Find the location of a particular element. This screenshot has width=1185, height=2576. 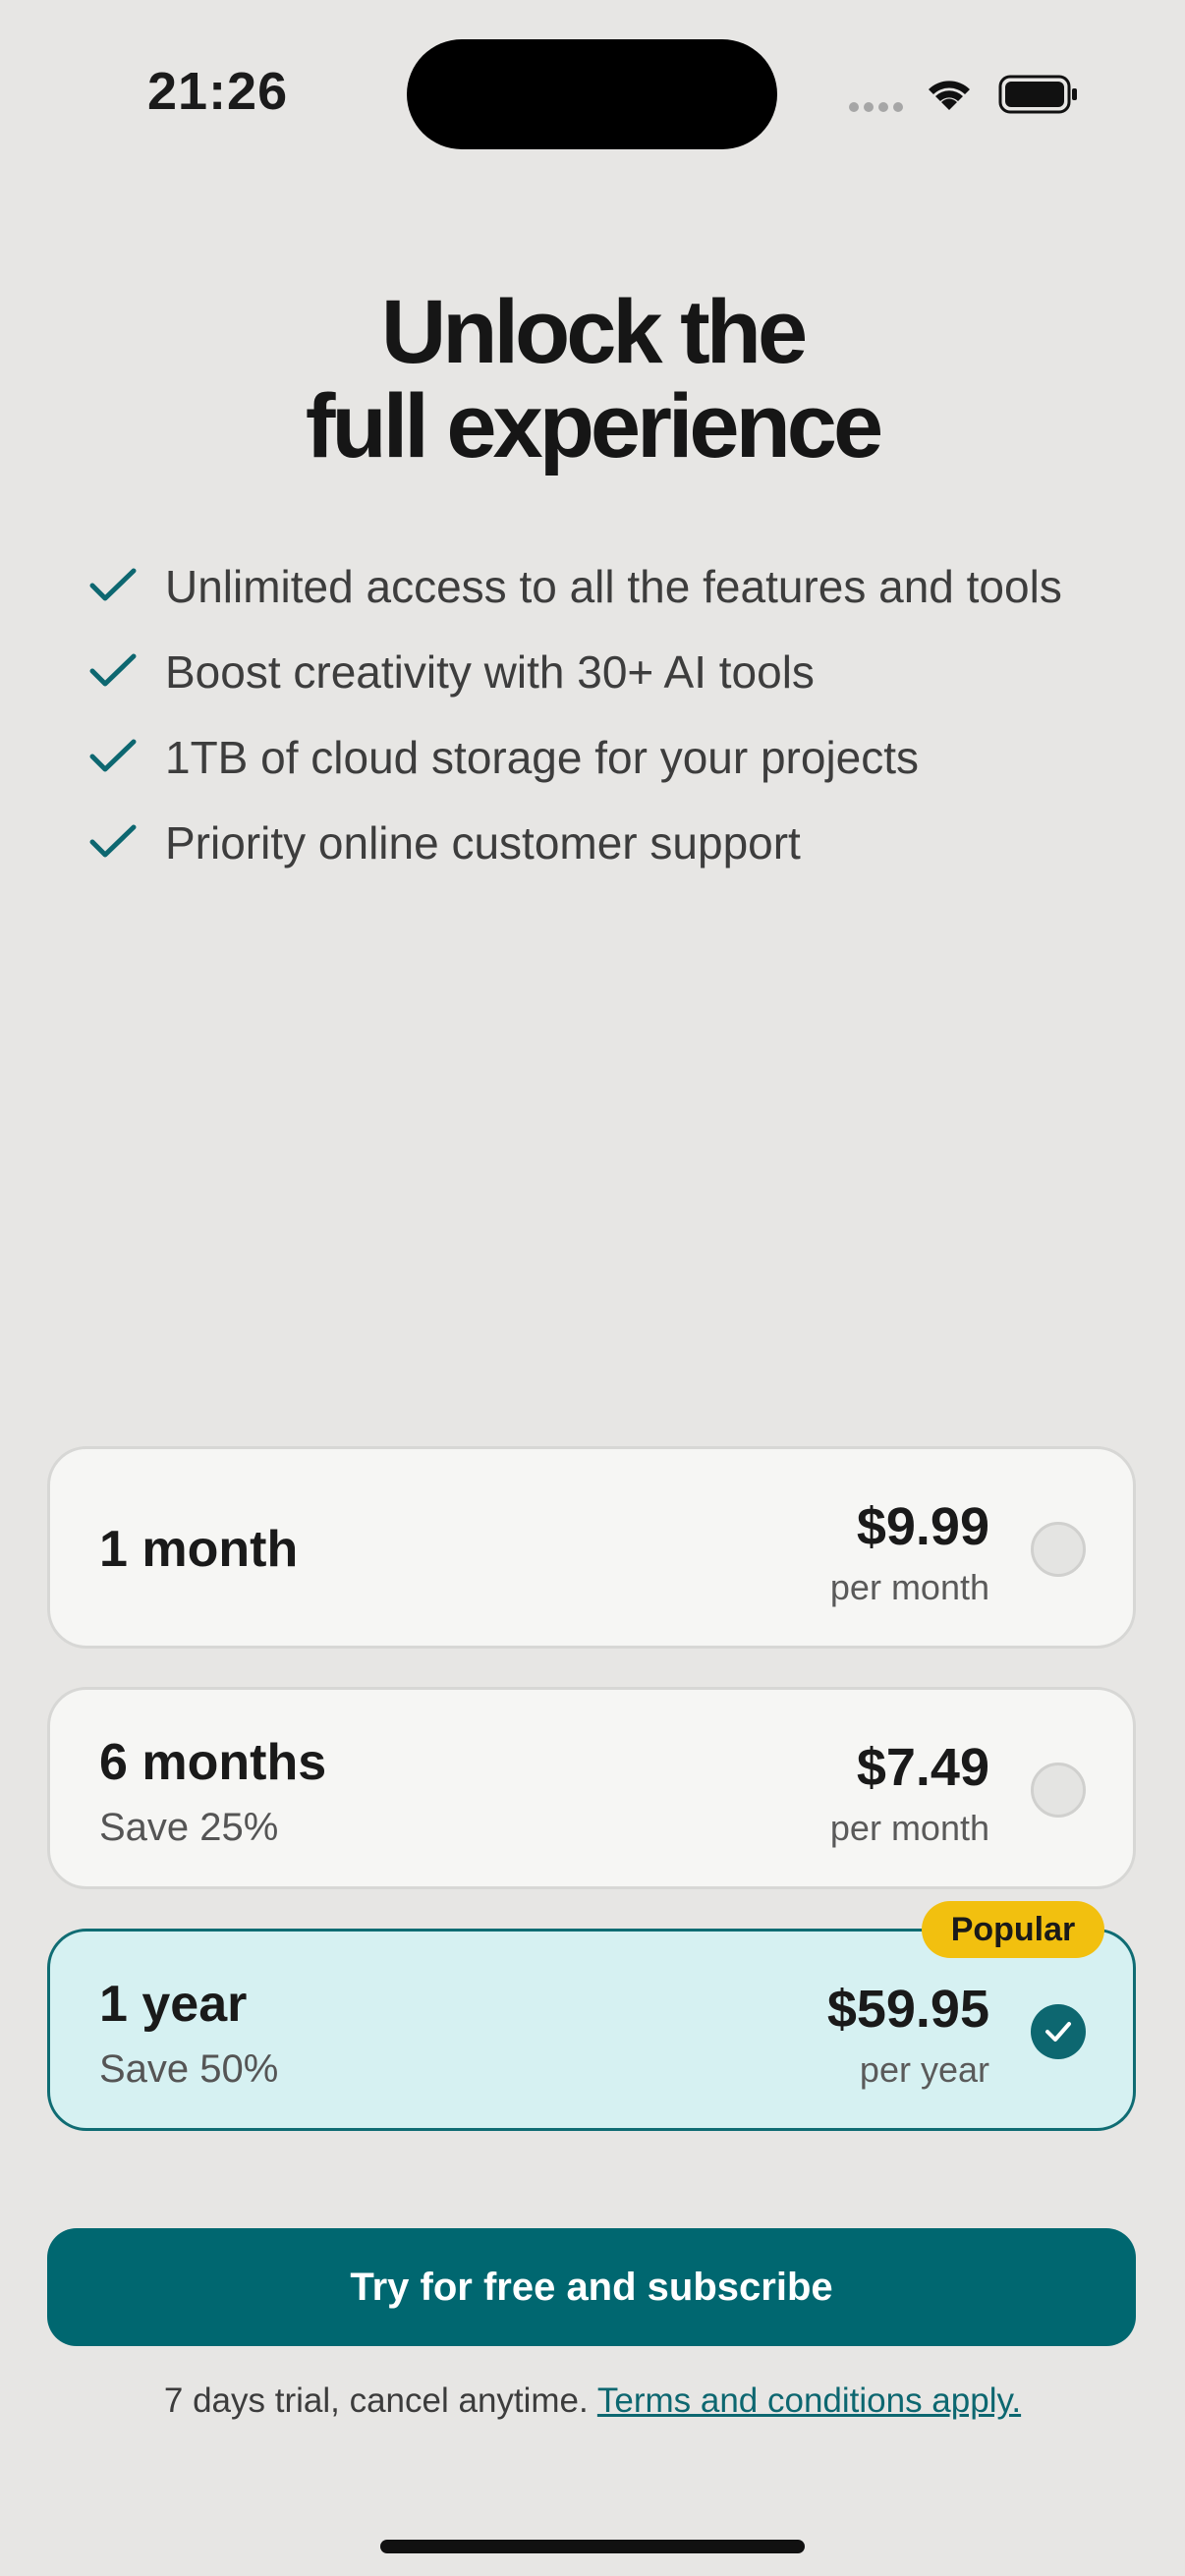

terms-link: Terms and conditions apply. is located at coordinates (809, 2400).